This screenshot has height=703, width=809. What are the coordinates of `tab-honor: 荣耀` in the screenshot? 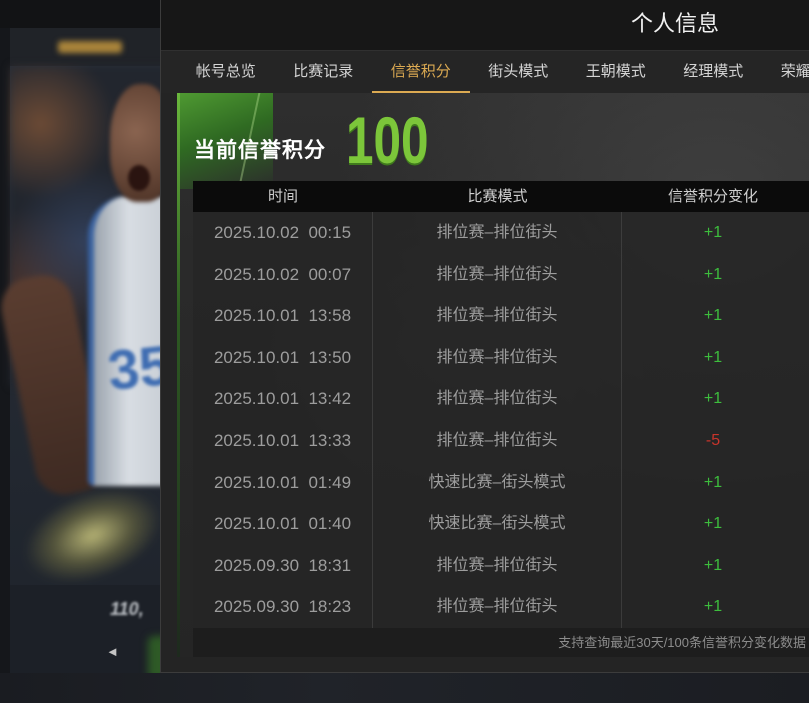 It's located at (785, 72).